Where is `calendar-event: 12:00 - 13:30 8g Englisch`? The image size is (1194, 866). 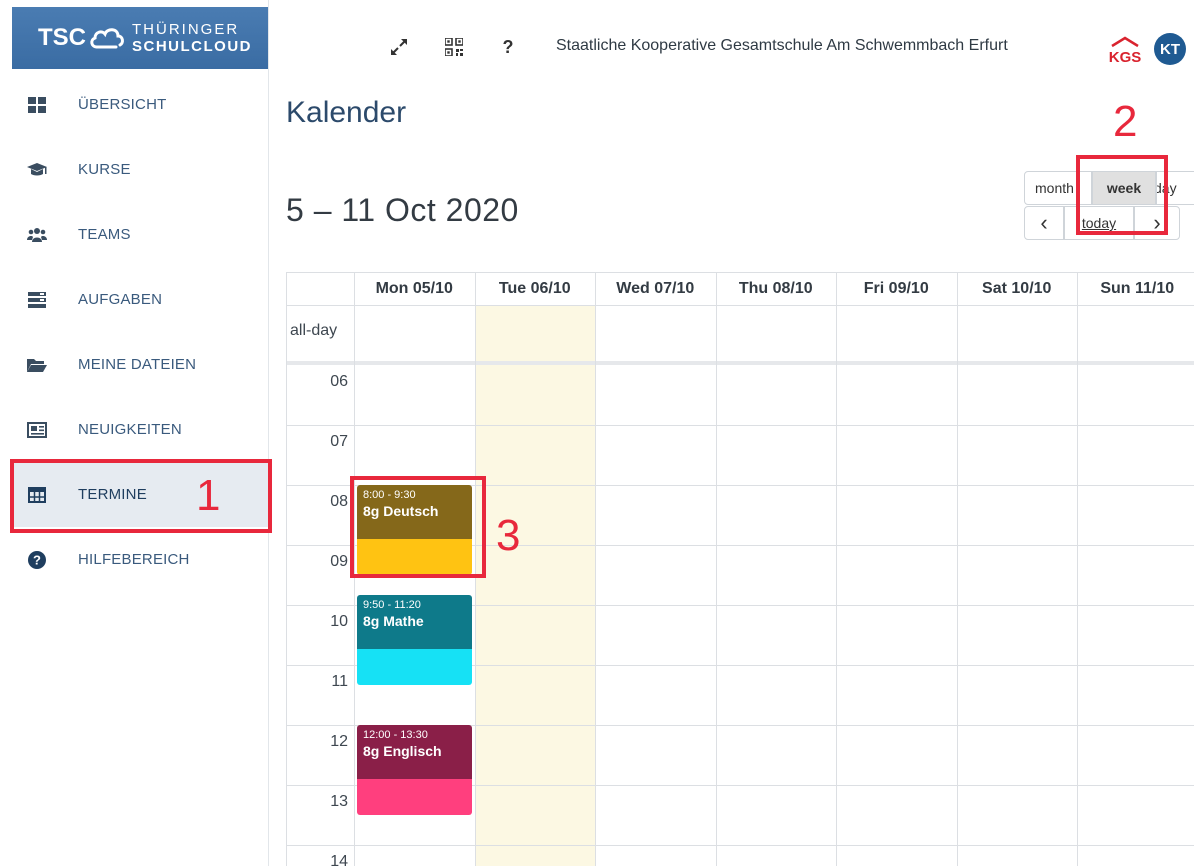
calendar-event: 12:00 - 13:30 8g Englisch is located at coordinates (414, 770).